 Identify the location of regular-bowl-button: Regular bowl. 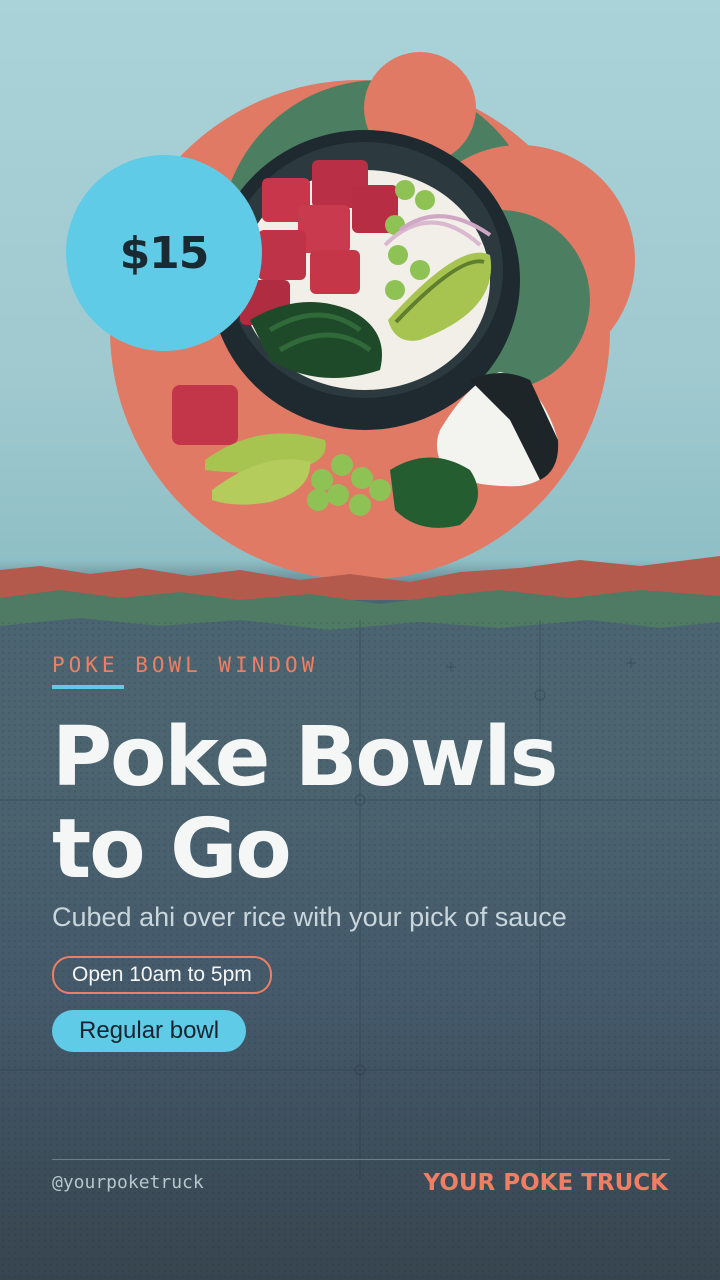
(149, 1031).